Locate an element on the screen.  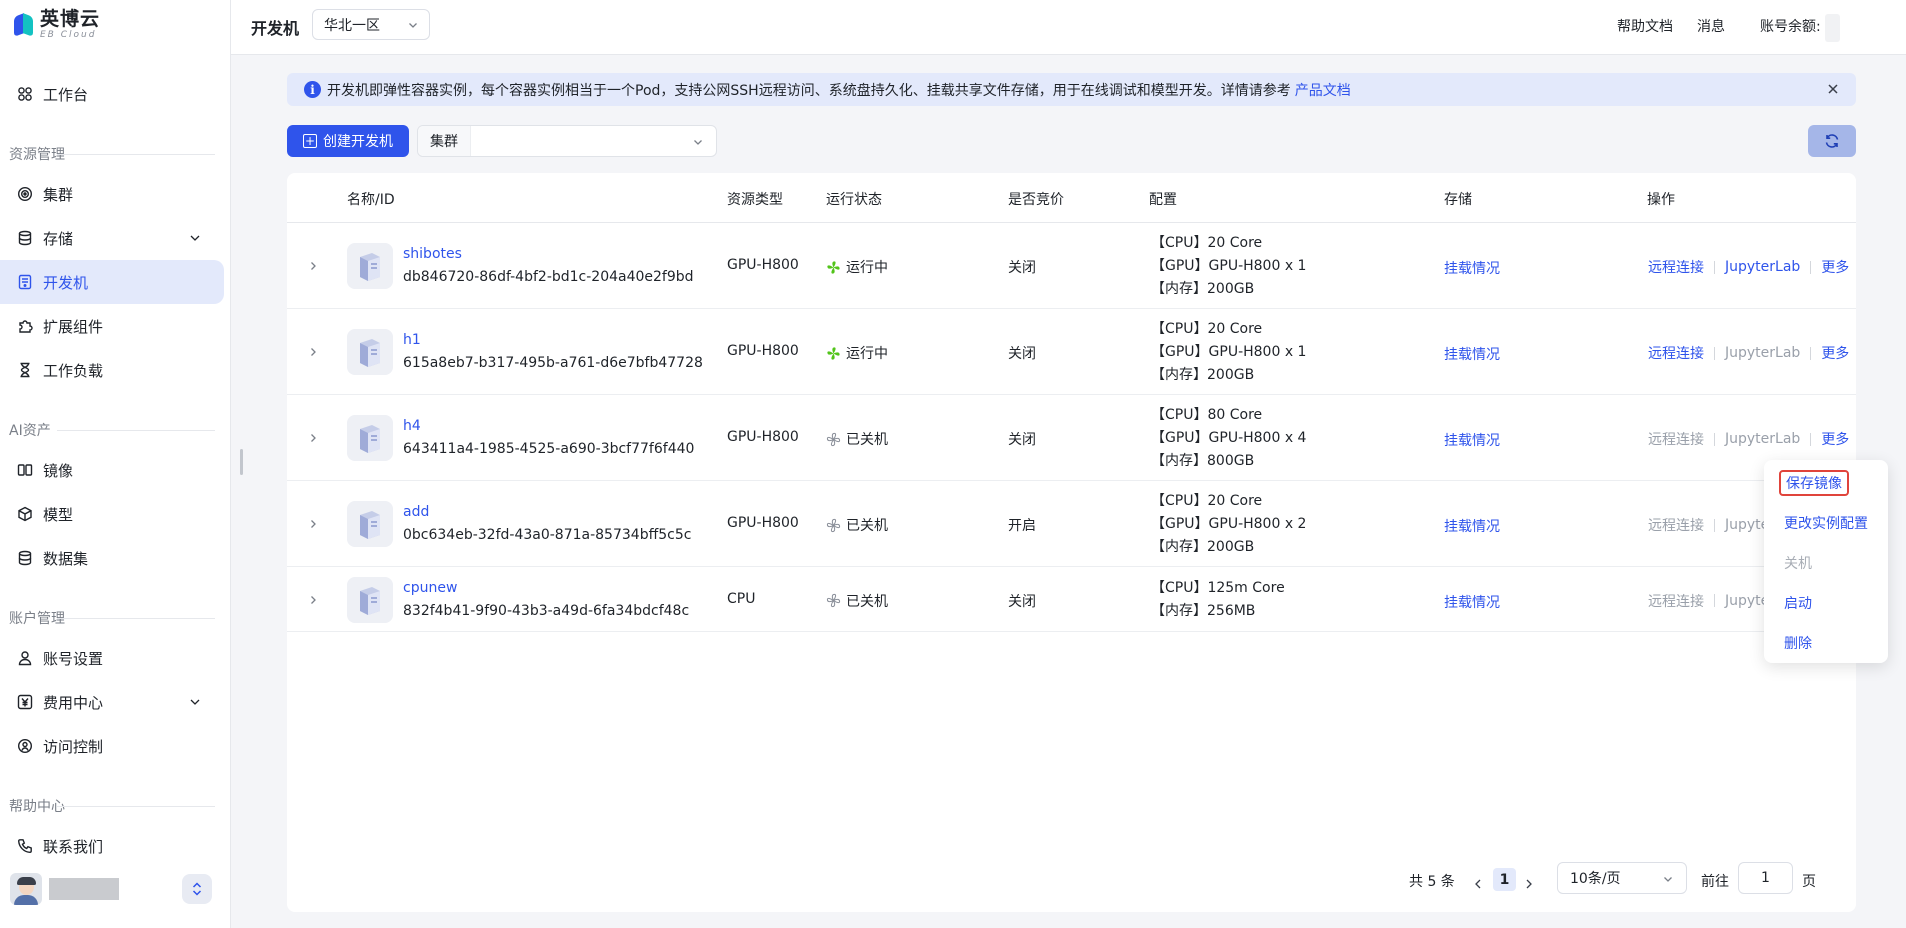
cluster-filter: 集群 is located at coordinates (567, 141).